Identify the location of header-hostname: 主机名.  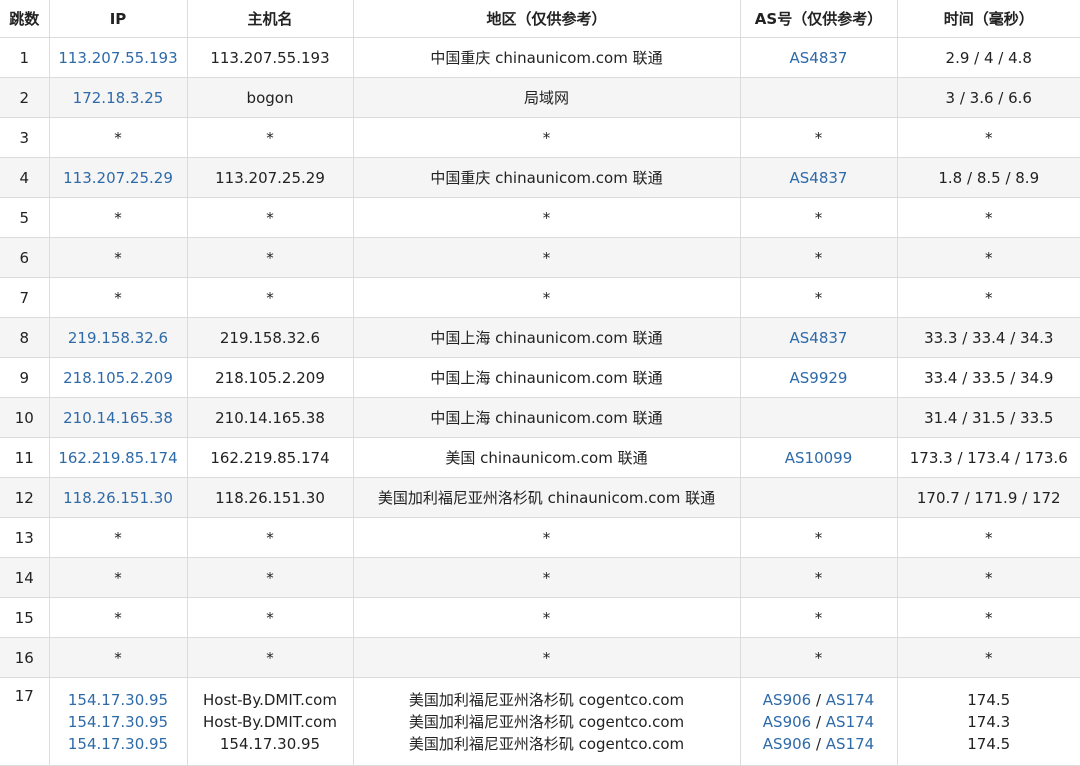
(270, 19).